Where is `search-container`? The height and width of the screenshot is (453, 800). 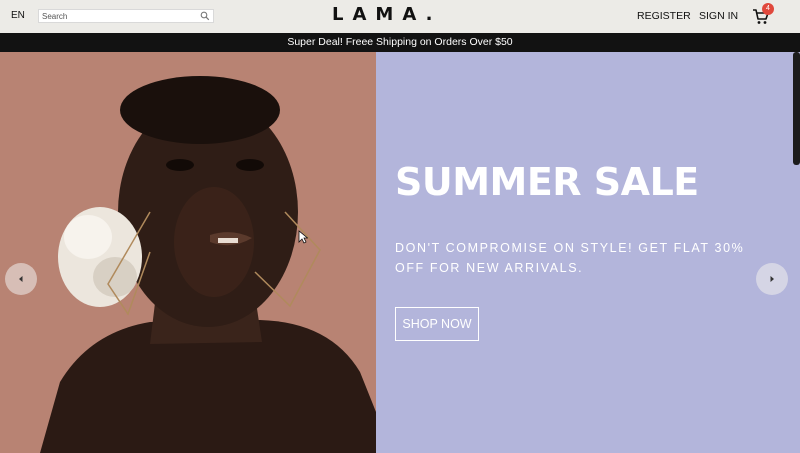 search-container is located at coordinates (126, 16).